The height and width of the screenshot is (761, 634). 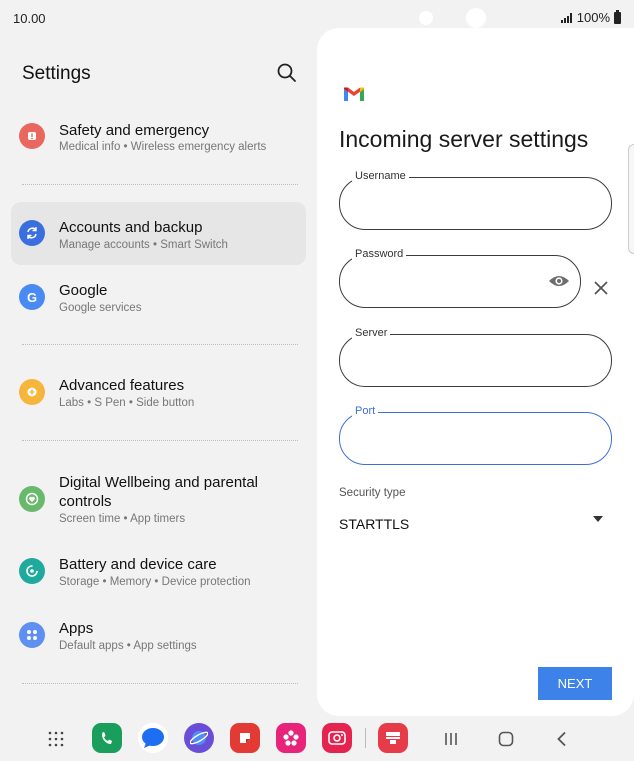 What do you see at coordinates (337, 738) in the screenshot?
I see `camera-app-icon` at bounding box center [337, 738].